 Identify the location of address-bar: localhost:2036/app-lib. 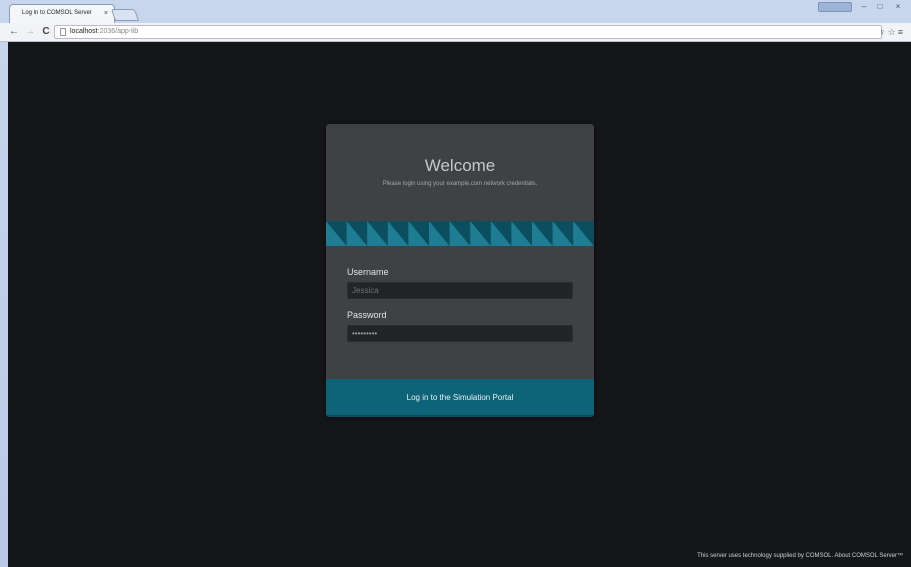
(468, 32).